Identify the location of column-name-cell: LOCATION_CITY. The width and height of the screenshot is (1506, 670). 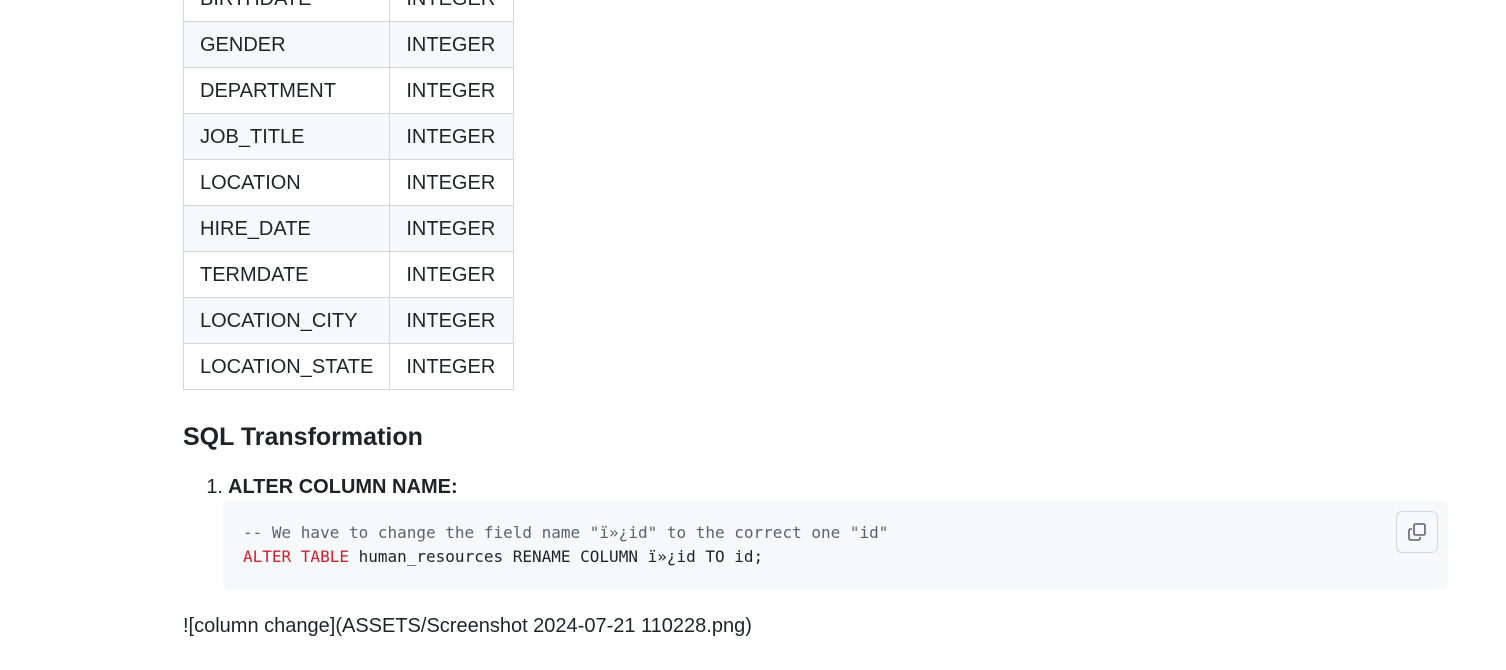
(286, 320).